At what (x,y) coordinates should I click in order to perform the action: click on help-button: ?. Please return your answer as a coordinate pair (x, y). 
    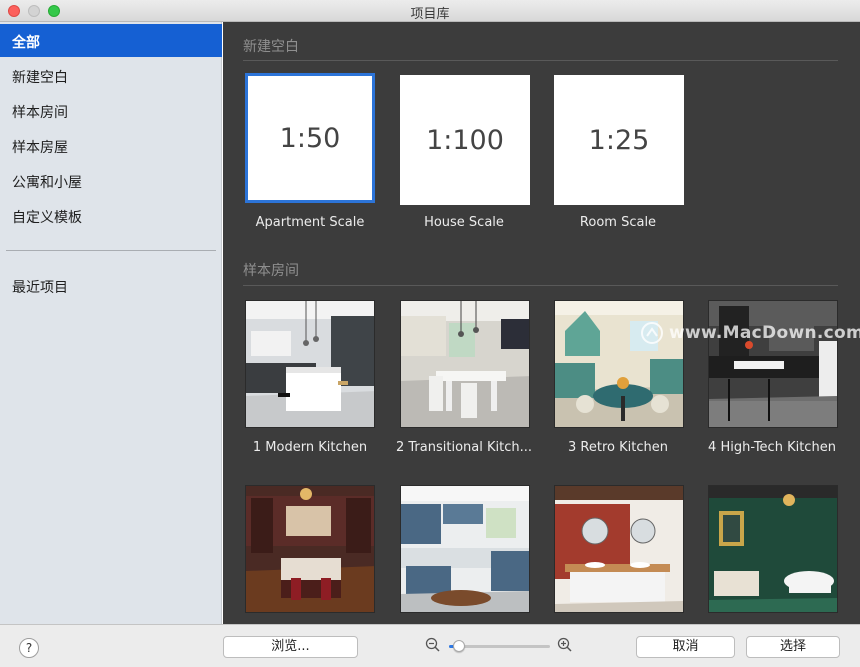
    Looking at the image, I should click on (29, 648).